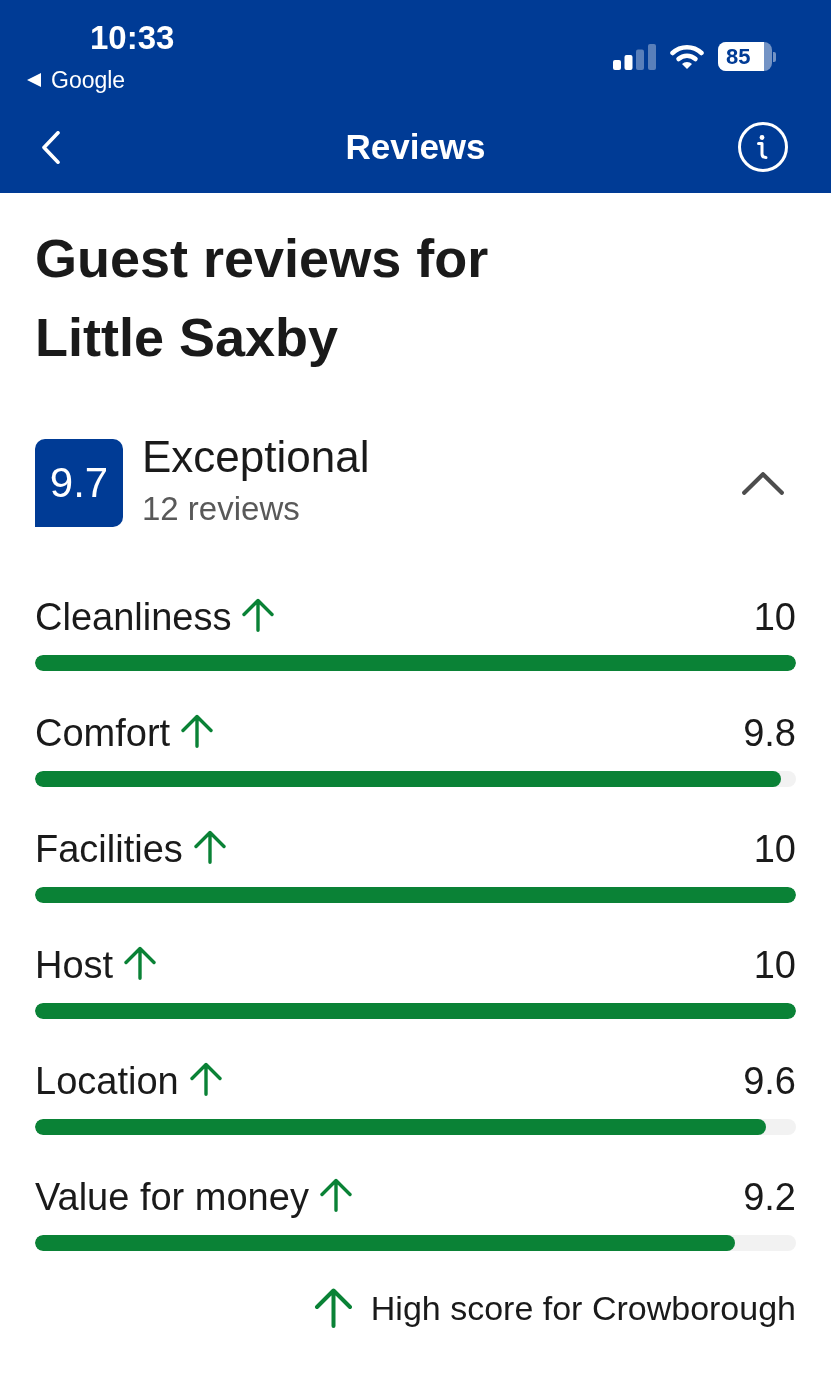  Describe the element at coordinates (79, 483) in the screenshot. I see `score-badge: 9.7` at that location.